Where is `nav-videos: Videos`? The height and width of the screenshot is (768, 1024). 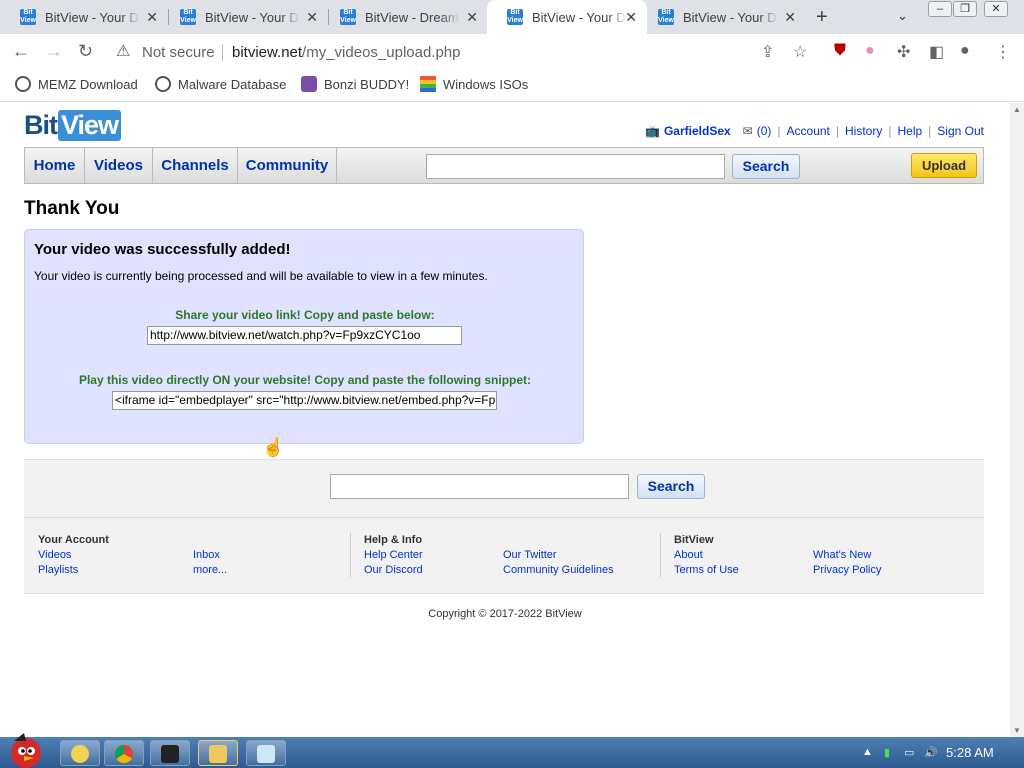
nav-videos: Videos is located at coordinates (119, 165).